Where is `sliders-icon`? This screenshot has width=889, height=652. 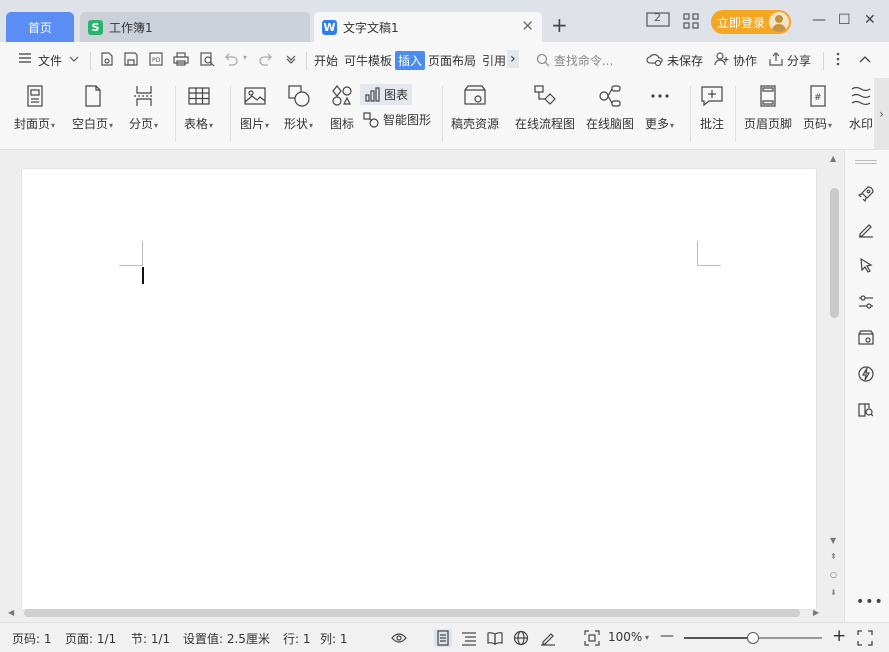
sliders-icon is located at coordinates (866, 302).